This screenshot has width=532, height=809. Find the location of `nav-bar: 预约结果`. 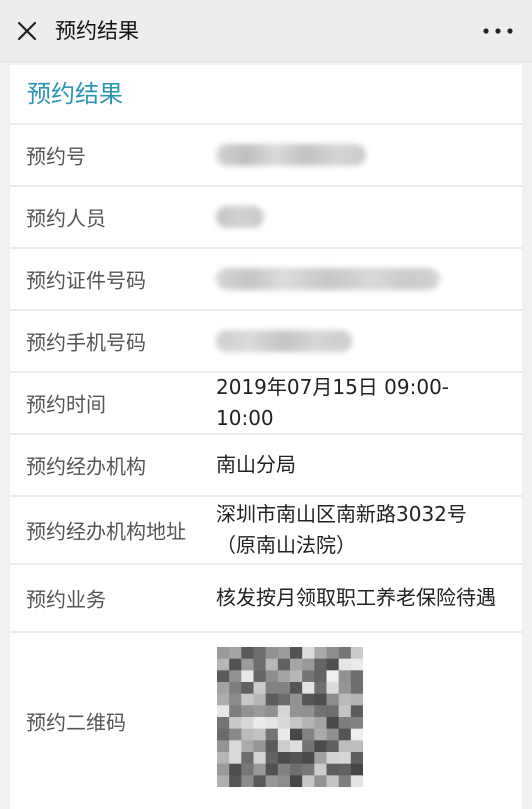

nav-bar: 预约结果 is located at coordinates (266, 31).